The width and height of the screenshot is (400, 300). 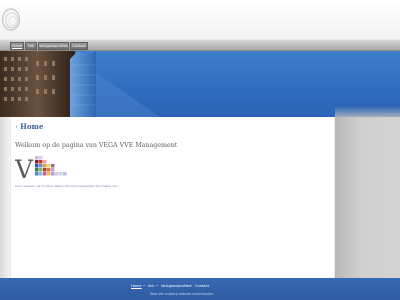 What do you see at coordinates (53, 46) in the screenshot?
I see `nav-item-vastgoedprofiles: Vastgoedprofiles` at bounding box center [53, 46].